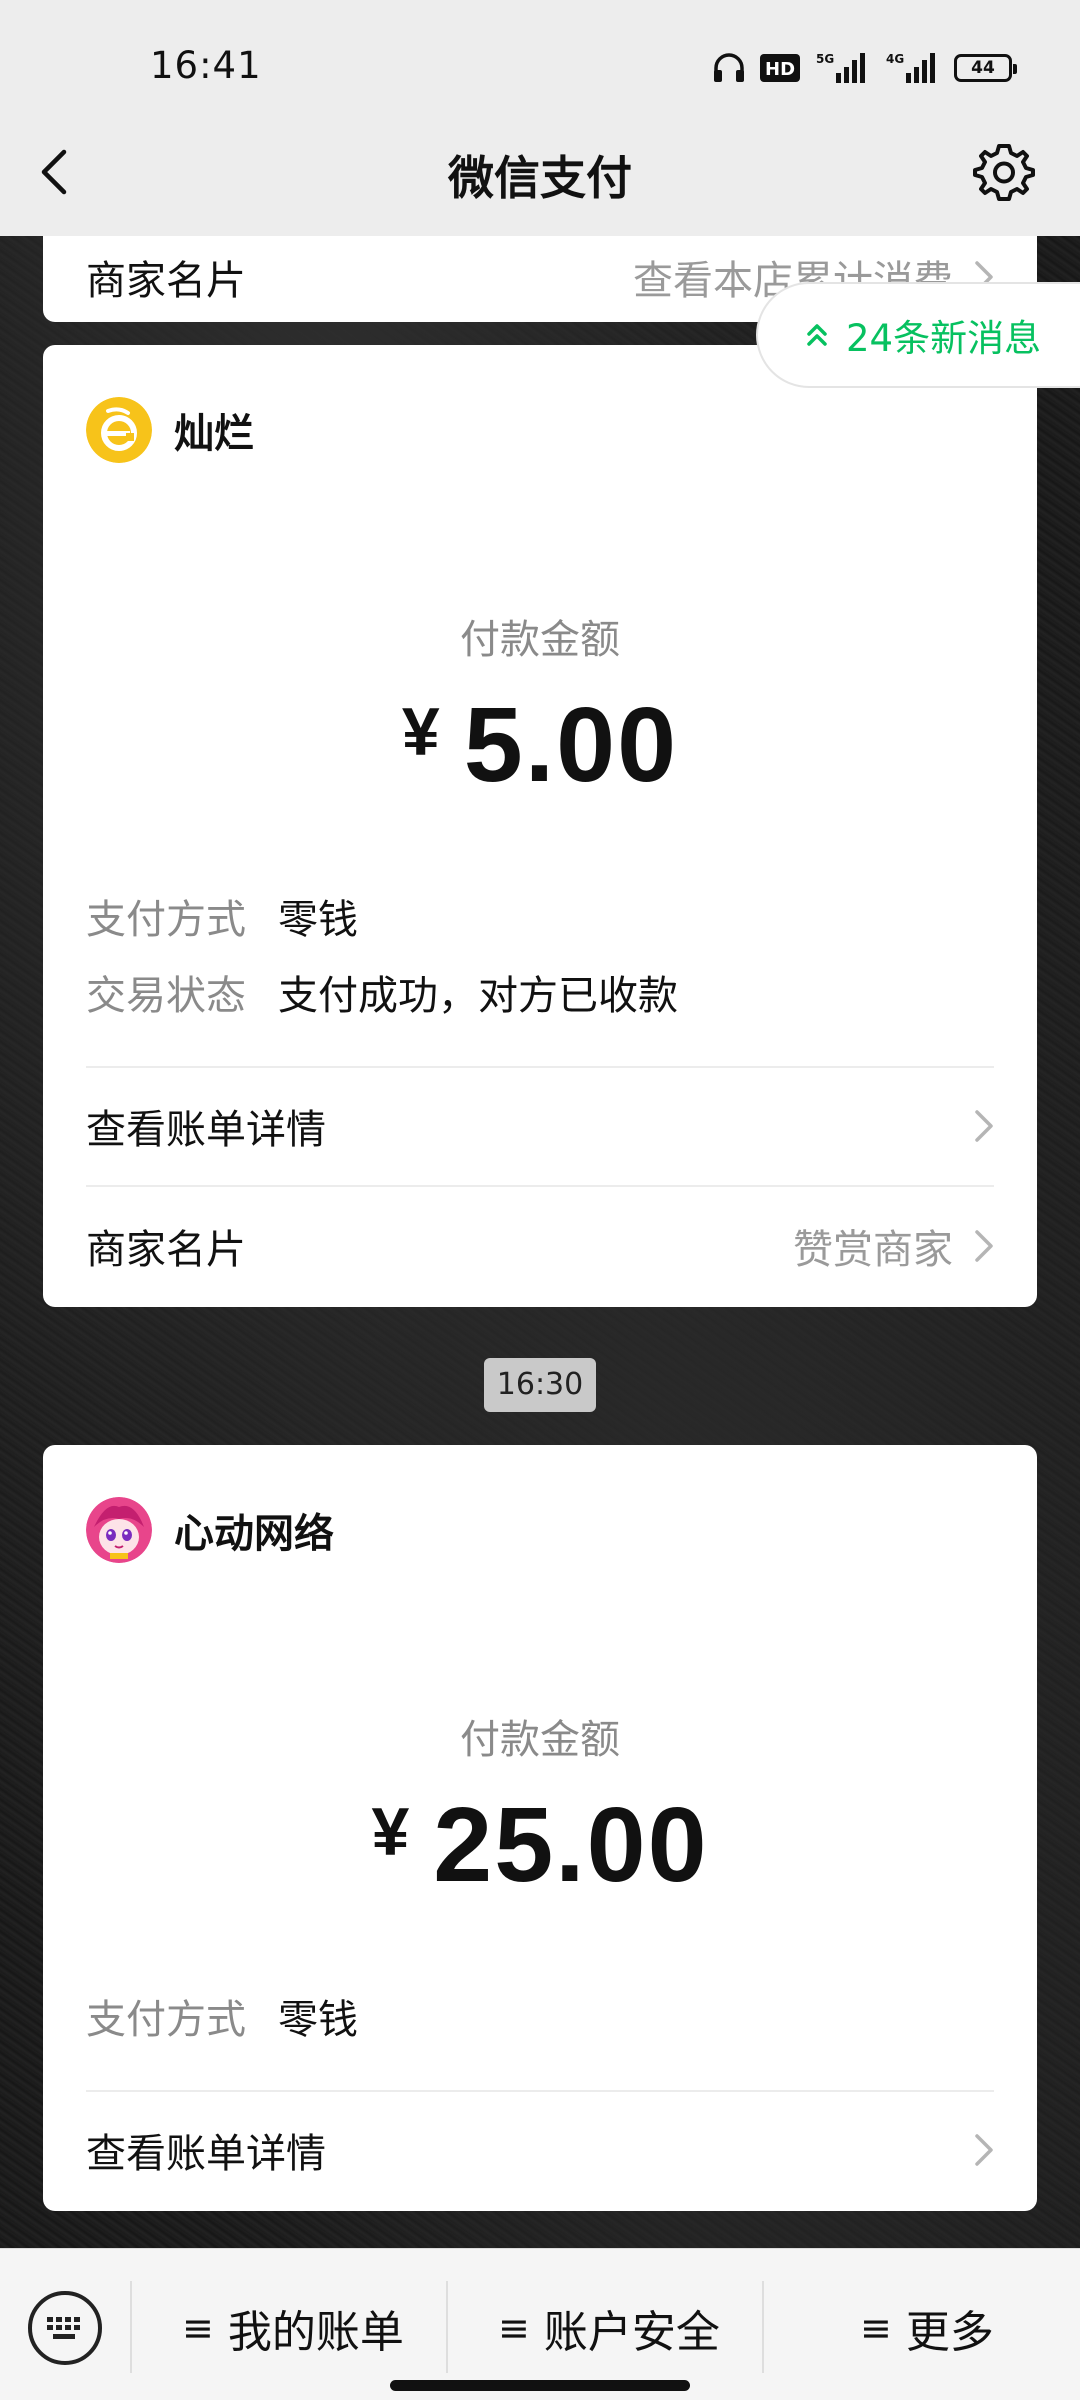  What do you see at coordinates (825, 59) in the screenshot?
I see `svg-text: 5G` at bounding box center [825, 59].